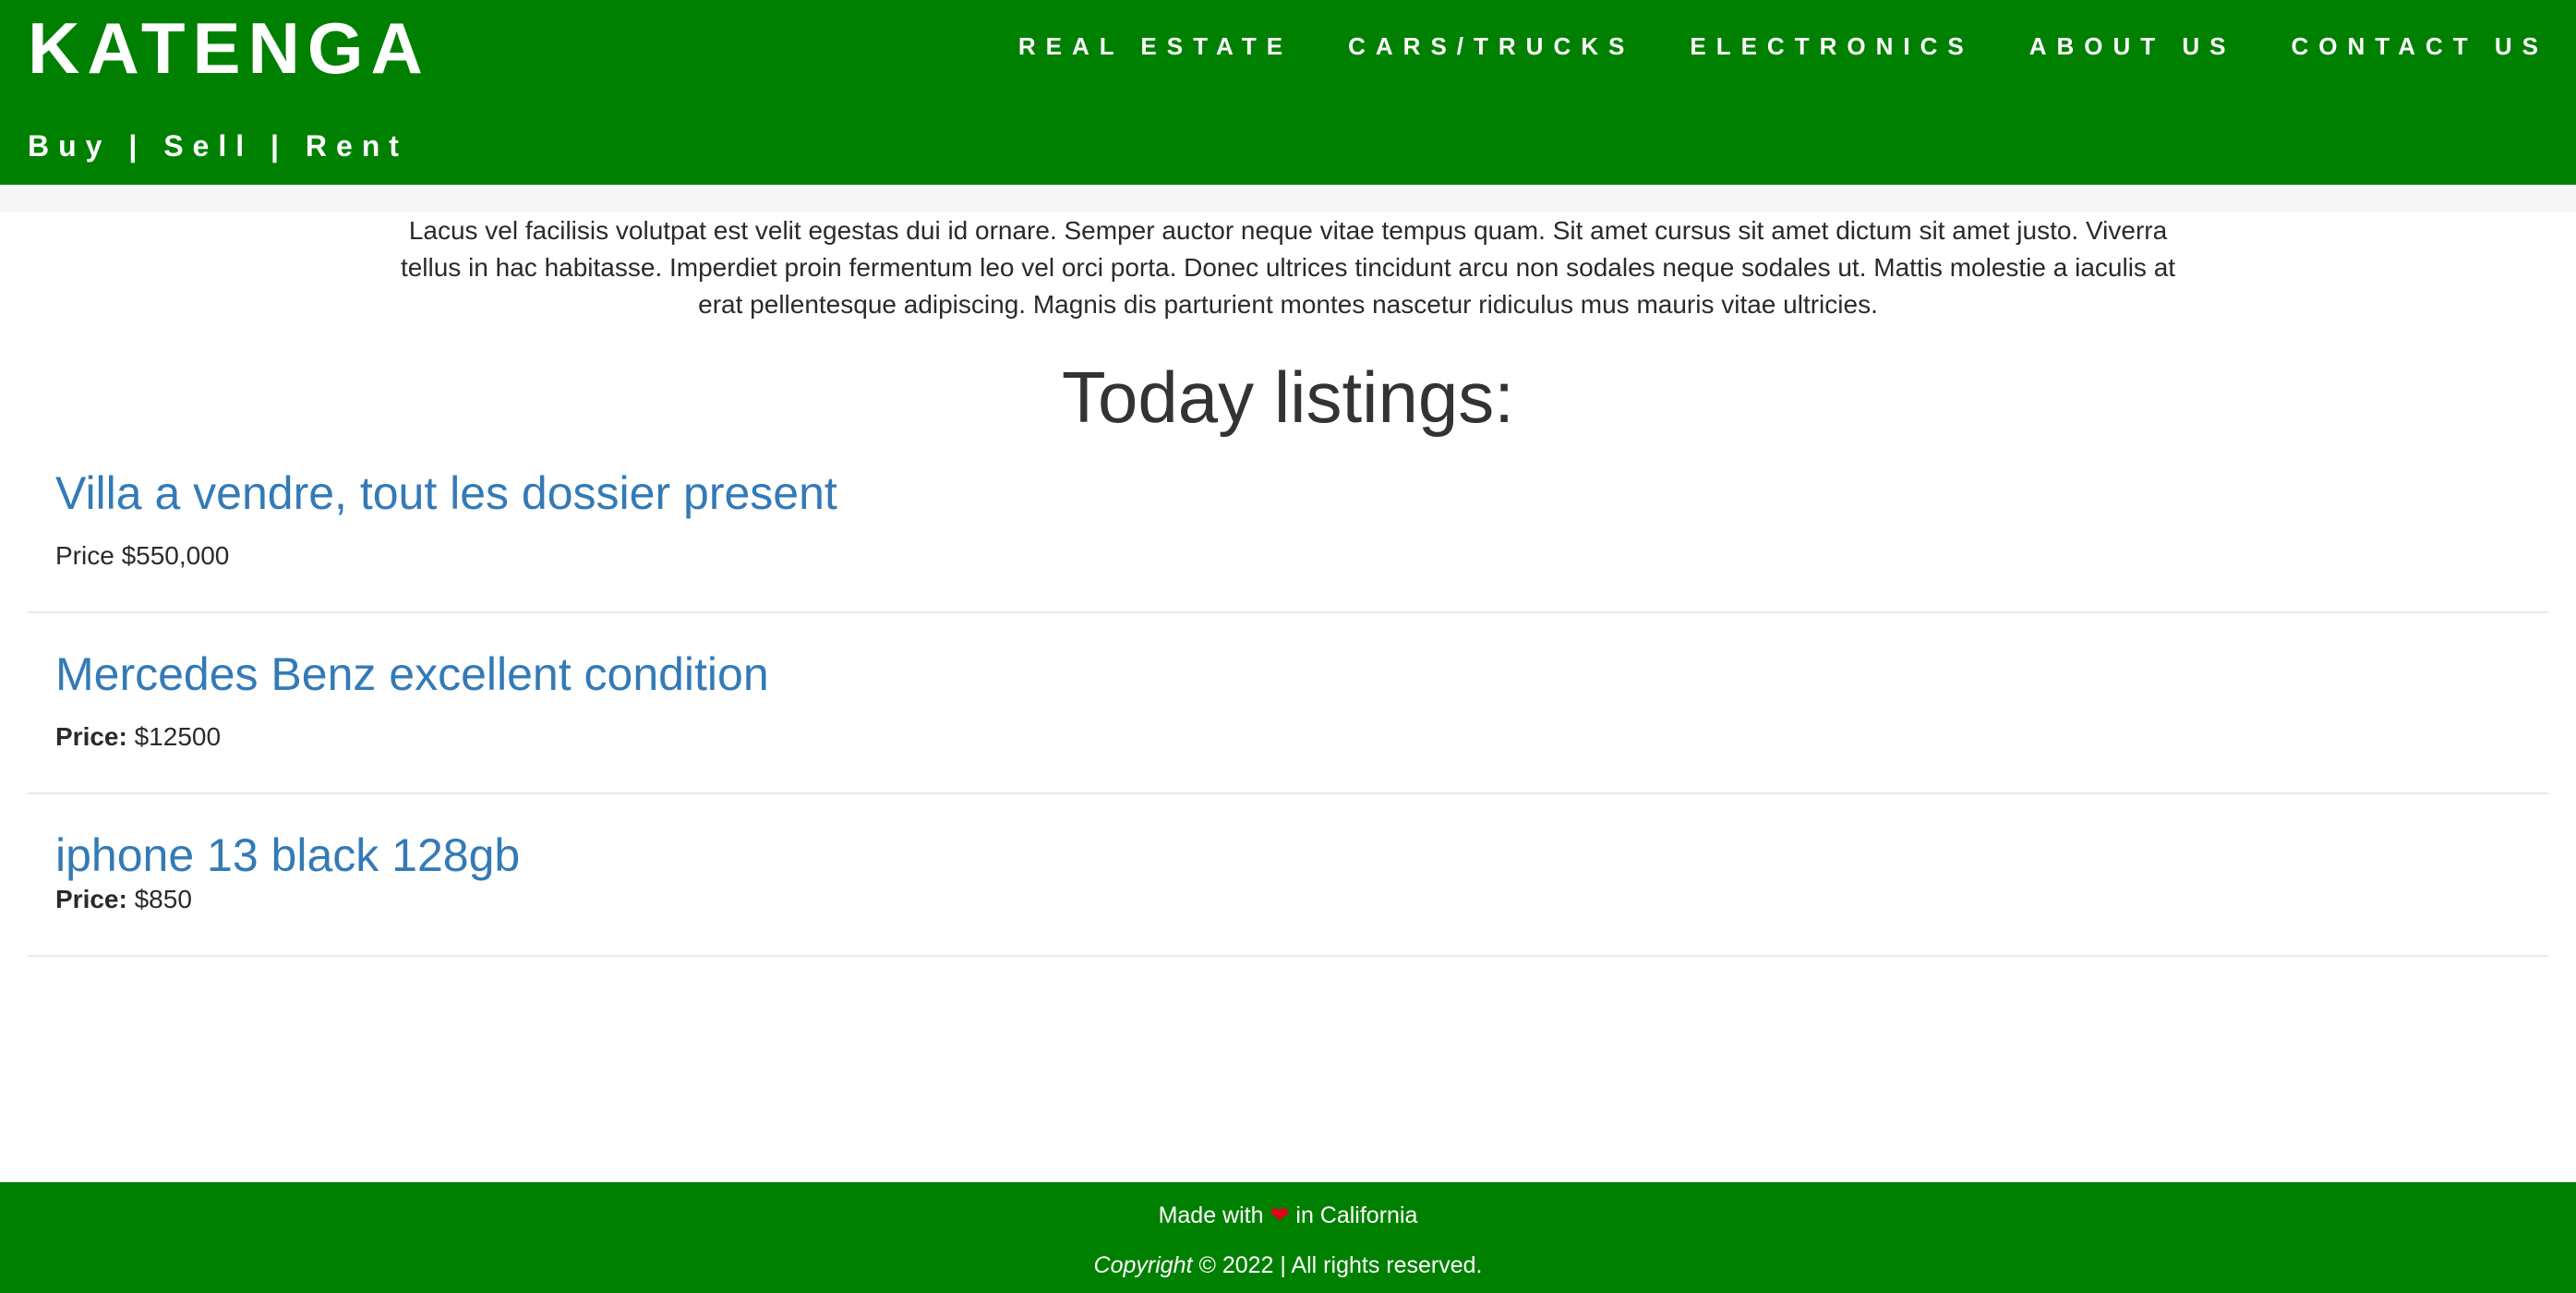  What do you see at coordinates (178, 736) in the screenshot?
I see `price-value: $12500` at bounding box center [178, 736].